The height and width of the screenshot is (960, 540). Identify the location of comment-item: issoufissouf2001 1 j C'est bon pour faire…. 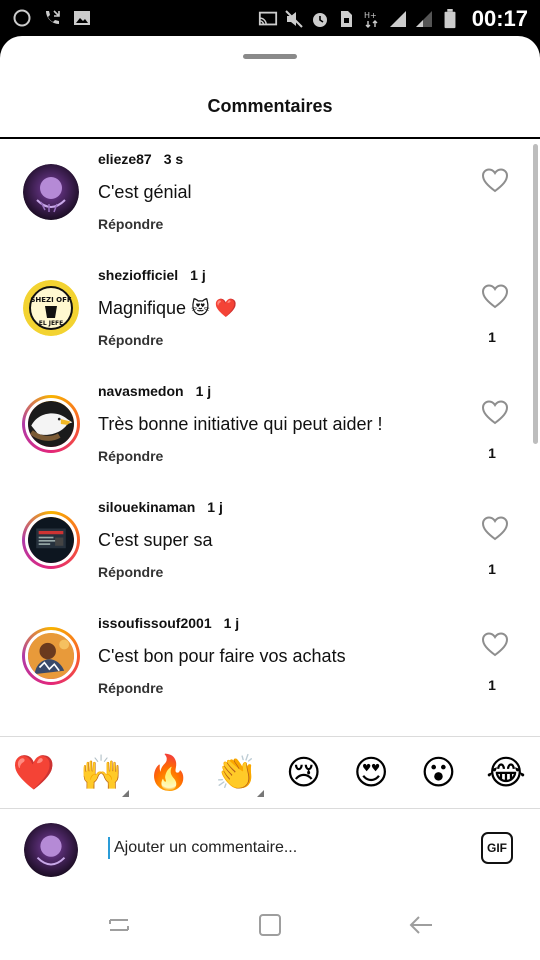
(270, 661).